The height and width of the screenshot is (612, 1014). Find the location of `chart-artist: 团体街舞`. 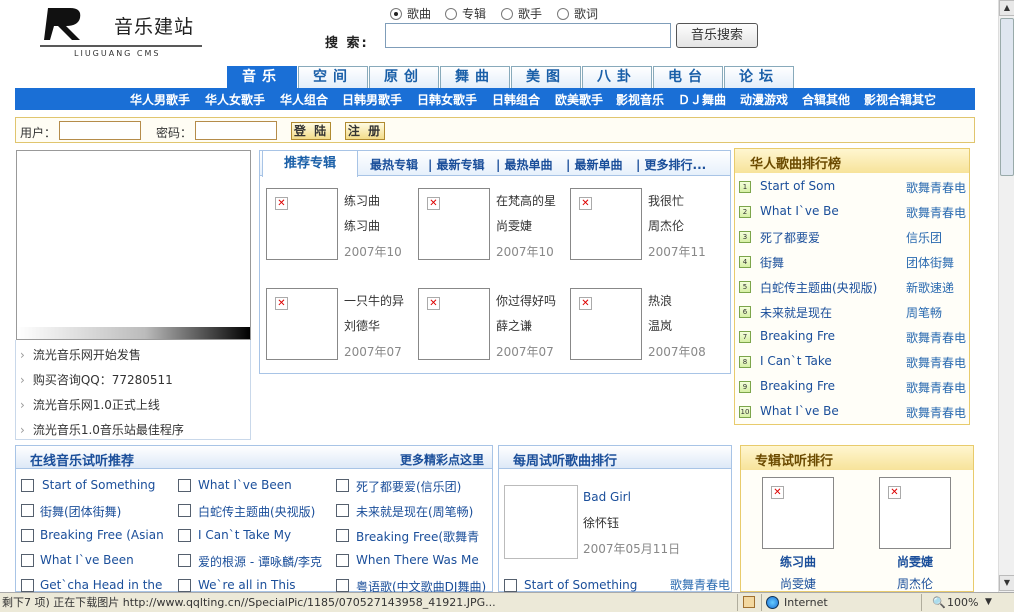

chart-artist: 团体街舞 is located at coordinates (930, 262).